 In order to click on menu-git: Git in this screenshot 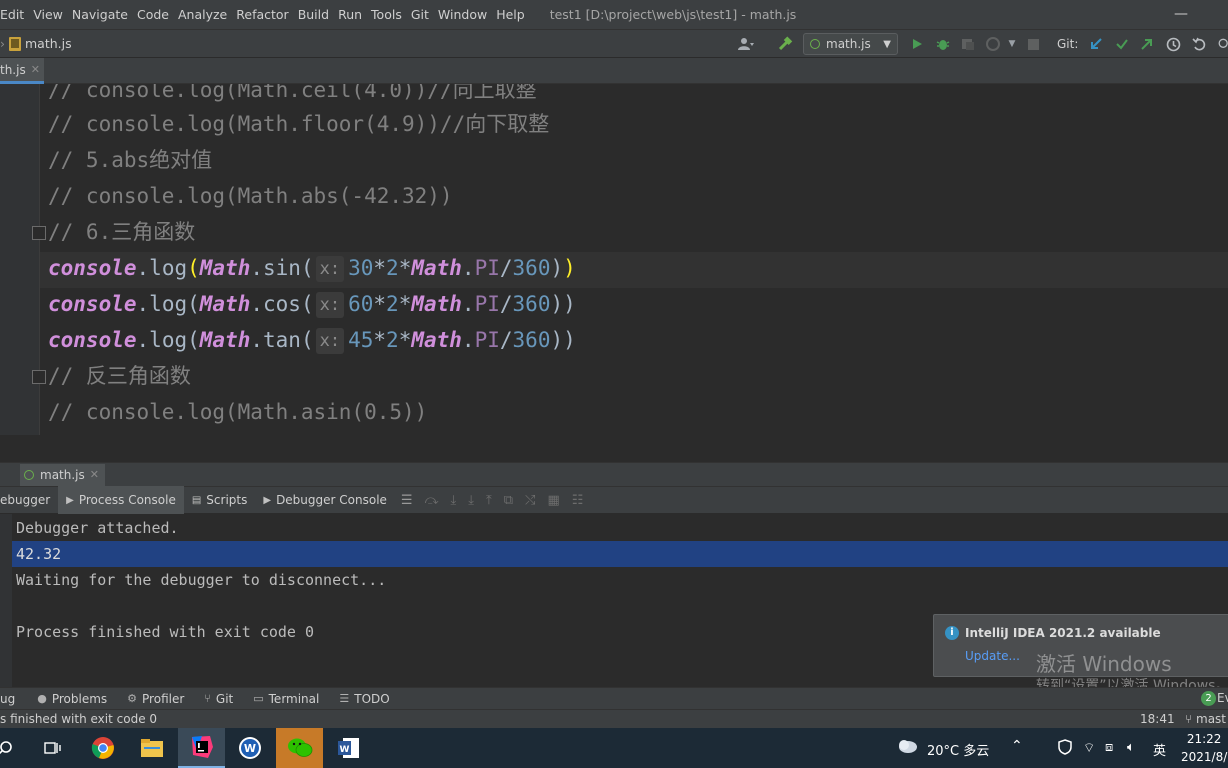, I will do `click(423, 14)`.